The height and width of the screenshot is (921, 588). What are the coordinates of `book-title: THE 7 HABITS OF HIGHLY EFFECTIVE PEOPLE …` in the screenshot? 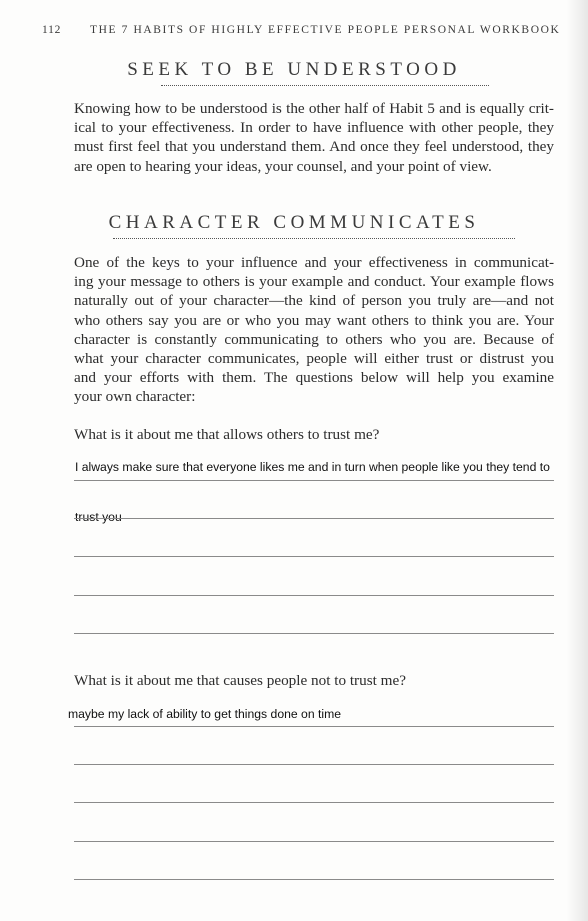 It's located at (325, 30).